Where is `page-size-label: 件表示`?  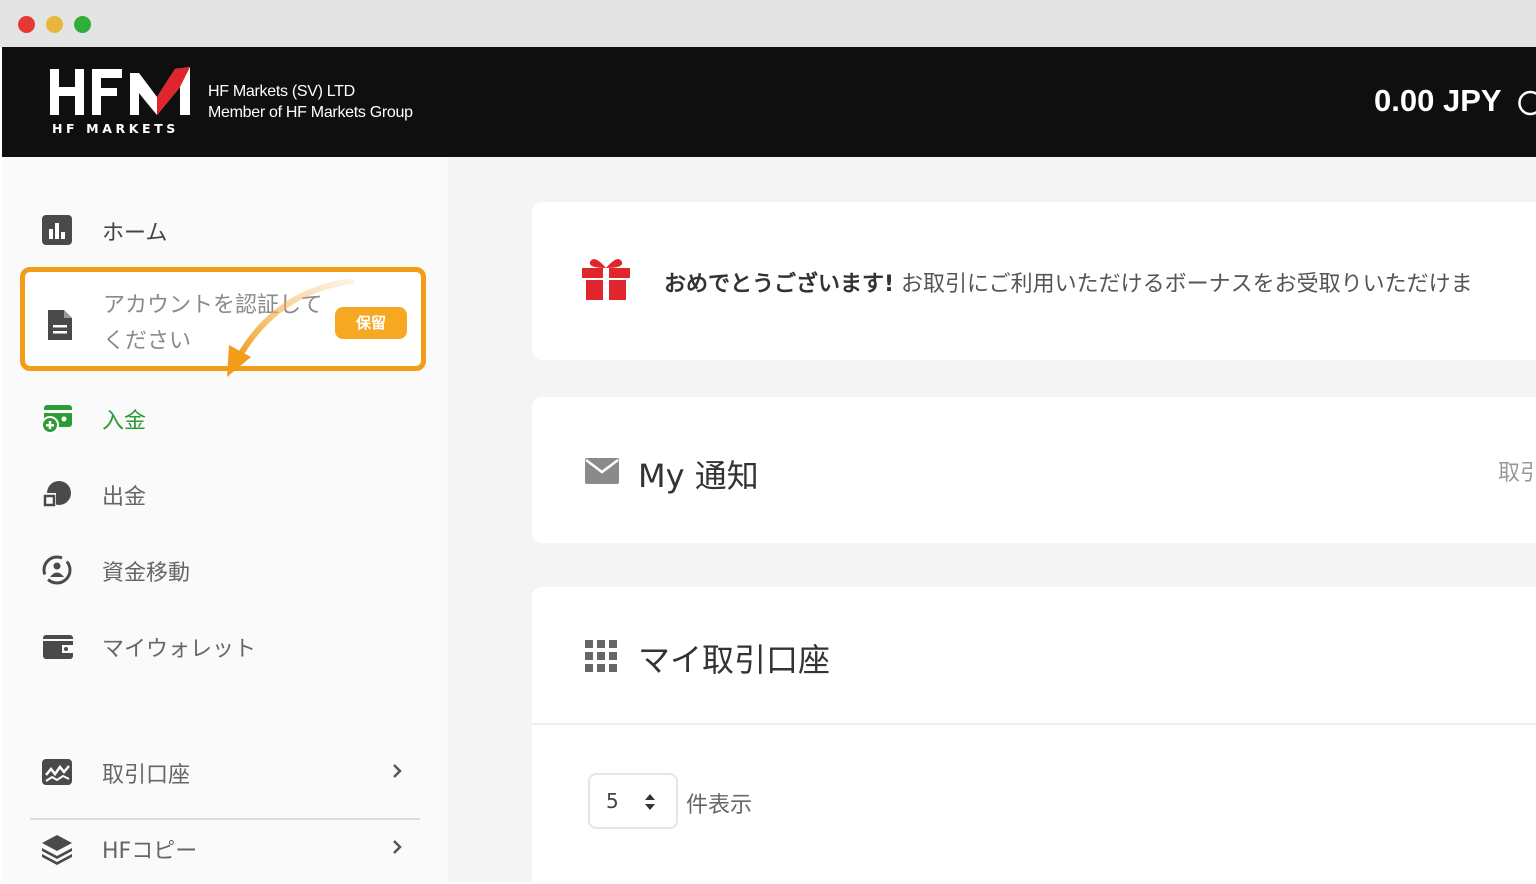 page-size-label: 件表示 is located at coordinates (719, 805).